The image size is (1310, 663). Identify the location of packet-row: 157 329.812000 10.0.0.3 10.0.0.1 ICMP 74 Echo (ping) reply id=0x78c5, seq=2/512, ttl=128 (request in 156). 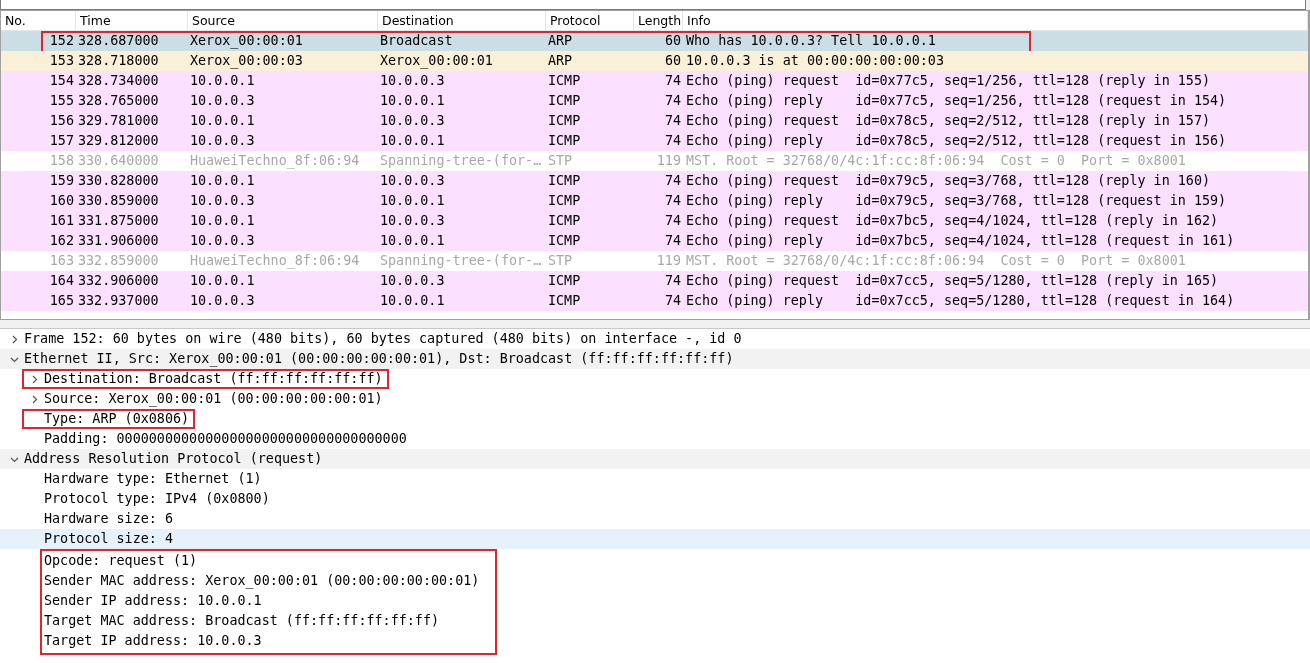
(654, 141).